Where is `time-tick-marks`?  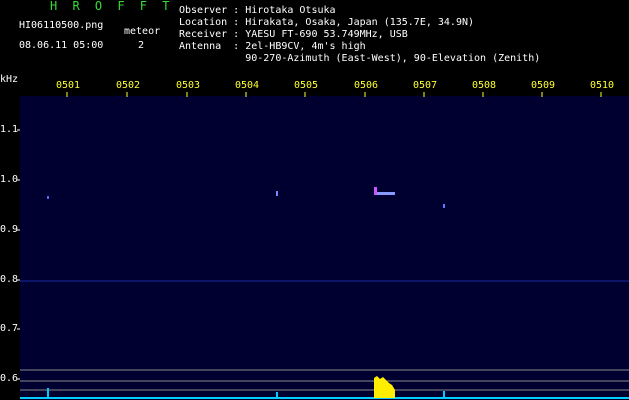 time-tick-marks is located at coordinates (334, 94).